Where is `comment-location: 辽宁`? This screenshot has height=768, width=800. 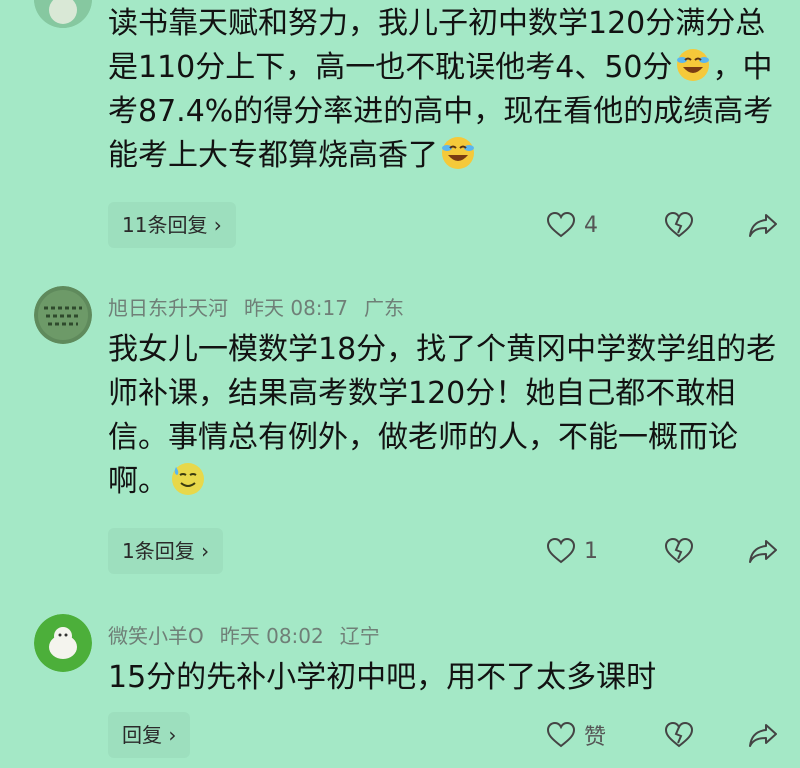
comment-location: 辽宁 is located at coordinates (359, 636).